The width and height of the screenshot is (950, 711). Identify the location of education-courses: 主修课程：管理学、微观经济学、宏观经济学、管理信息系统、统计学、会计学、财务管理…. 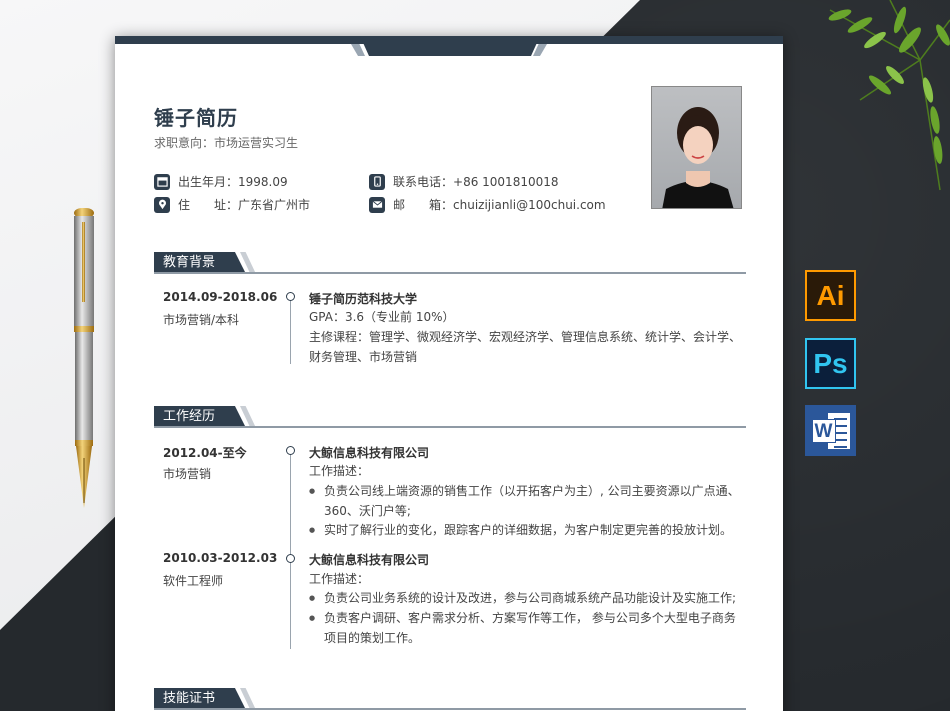
(525, 347).